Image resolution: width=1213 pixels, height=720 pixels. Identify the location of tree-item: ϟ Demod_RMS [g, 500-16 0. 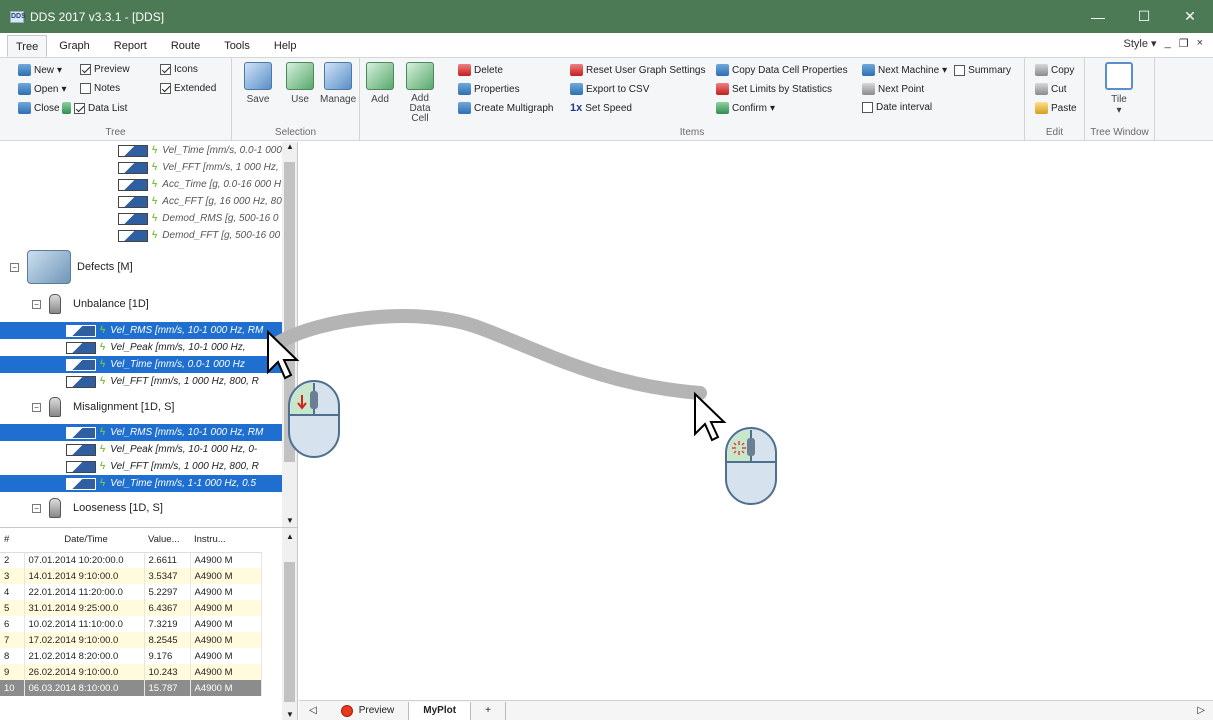
(198, 218).